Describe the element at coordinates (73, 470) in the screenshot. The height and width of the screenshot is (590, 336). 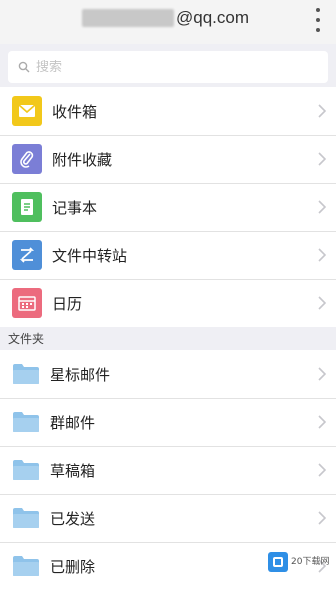
I see `folder-label: 草稿箱` at that location.